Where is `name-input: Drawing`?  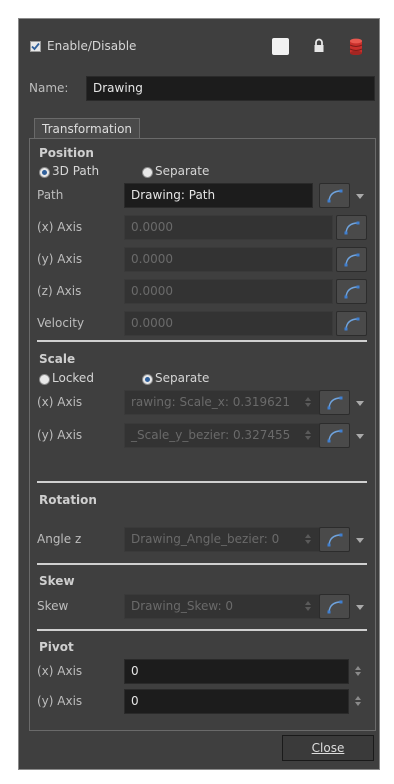 name-input: Drawing is located at coordinates (230, 88).